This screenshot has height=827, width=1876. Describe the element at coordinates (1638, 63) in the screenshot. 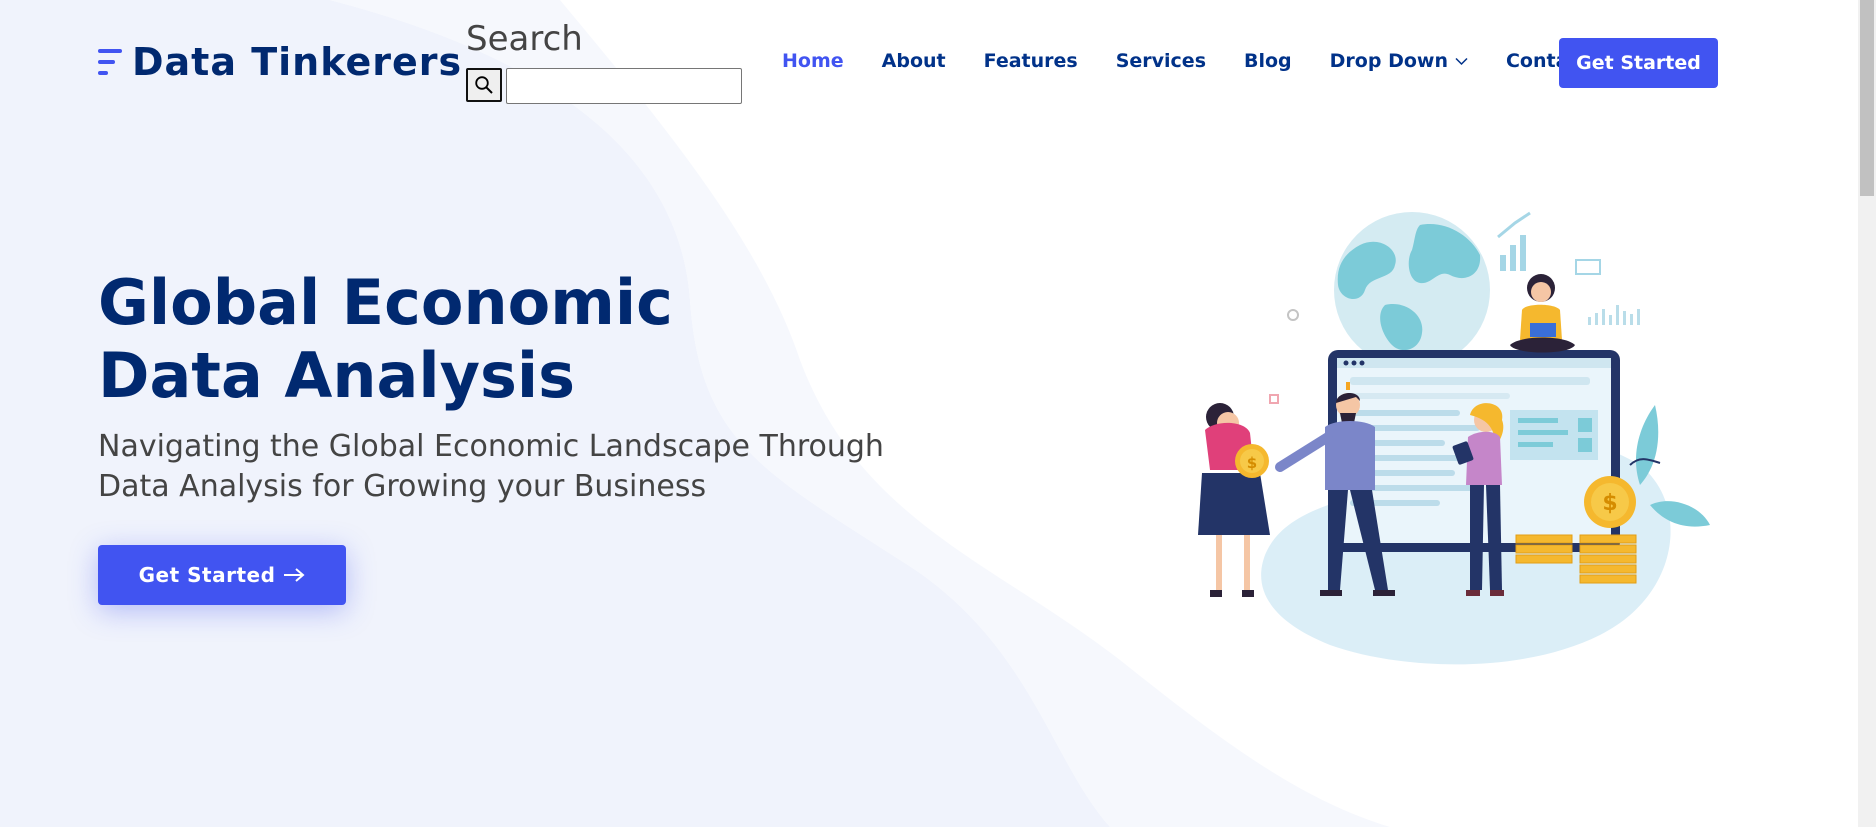

I see `header-get-started-button: Get Started` at that location.